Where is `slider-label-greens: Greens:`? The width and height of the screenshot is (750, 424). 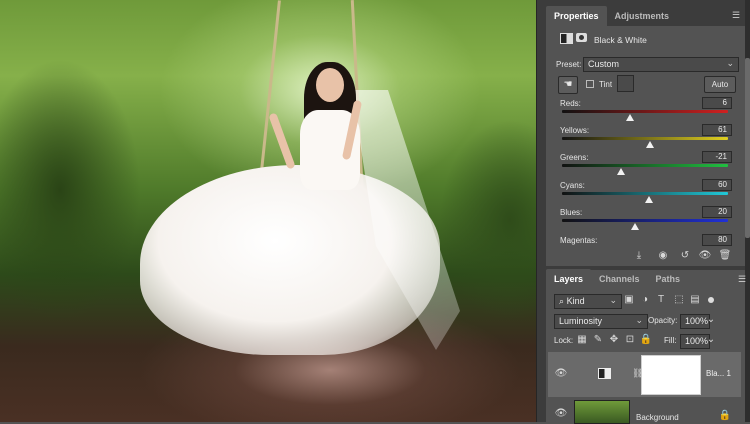 slider-label-greens: Greens: is located at coordinates (574, 157).